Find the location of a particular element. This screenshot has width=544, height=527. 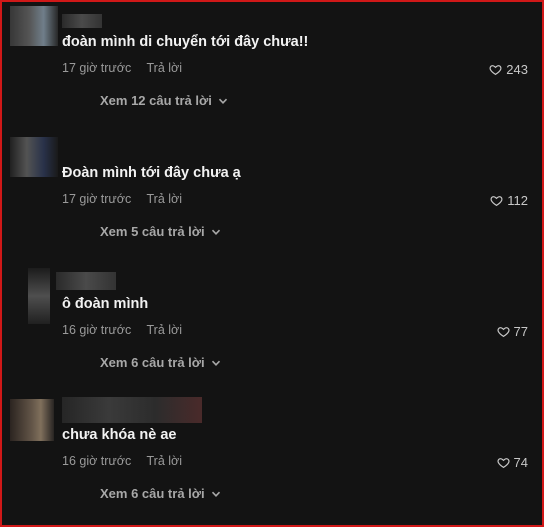

like-button: 74 is located at coordinates (512, 462).